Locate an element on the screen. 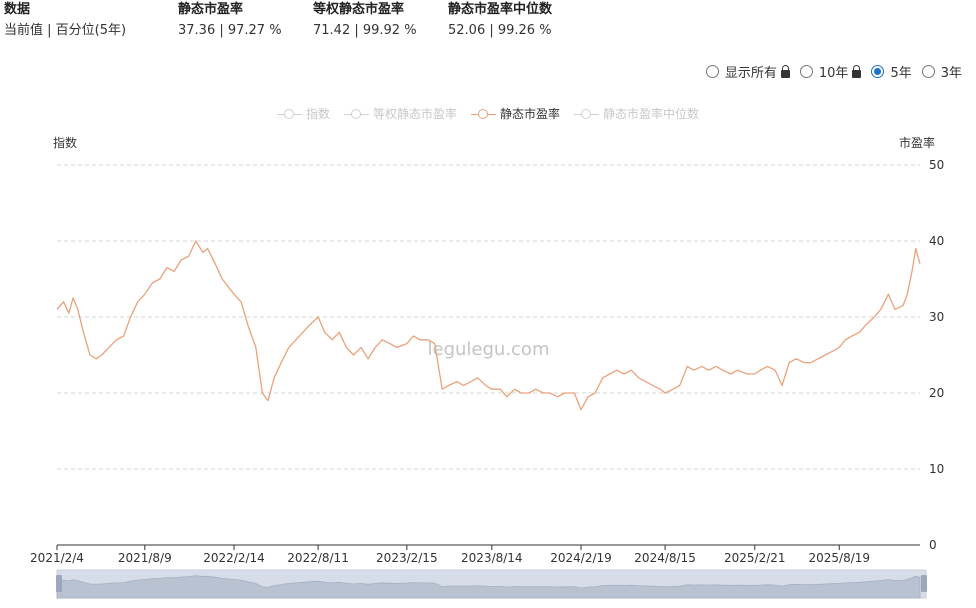 This screenshot has height=608, width=976. x-tick-label: 2024/2/19 is located at coordinates (581, 558).